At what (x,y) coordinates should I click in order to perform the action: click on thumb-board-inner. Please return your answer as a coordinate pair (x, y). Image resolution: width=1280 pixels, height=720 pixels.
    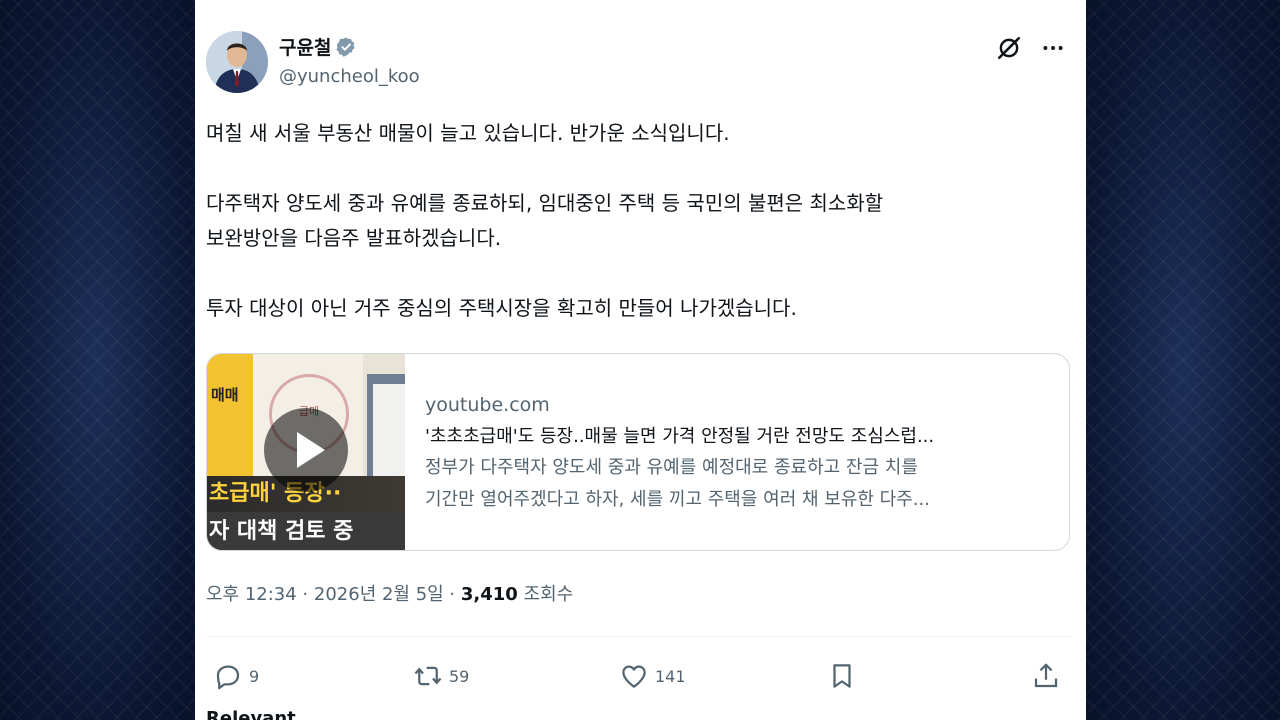
    Looking at the image, I should click on (389, 434).